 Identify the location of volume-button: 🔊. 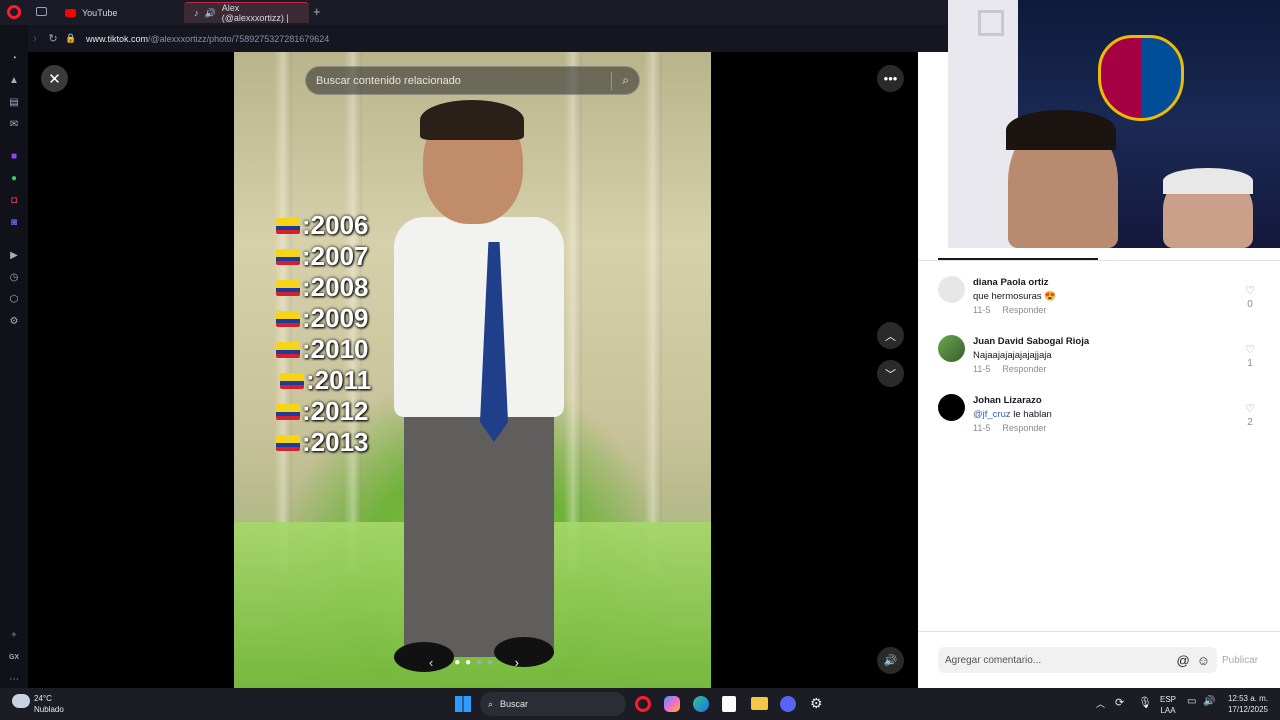
(890, 660).